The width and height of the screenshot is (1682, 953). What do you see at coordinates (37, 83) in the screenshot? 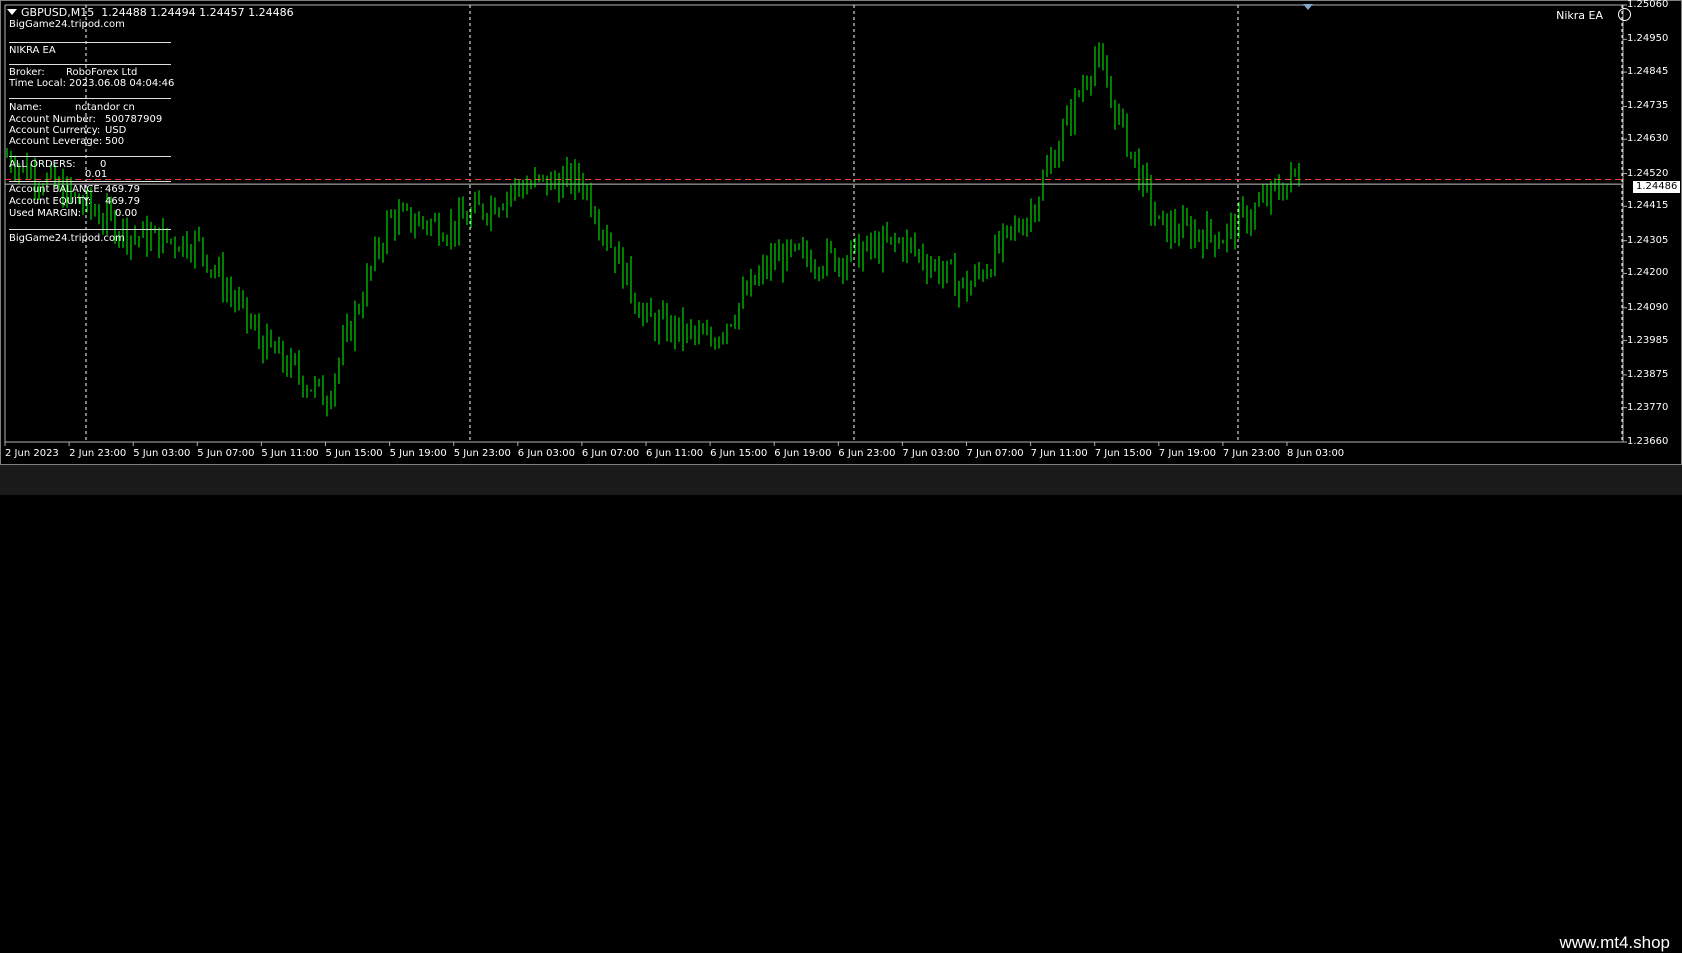
I see `time-local-label: Time Local:` at bounding box center [37, 83].